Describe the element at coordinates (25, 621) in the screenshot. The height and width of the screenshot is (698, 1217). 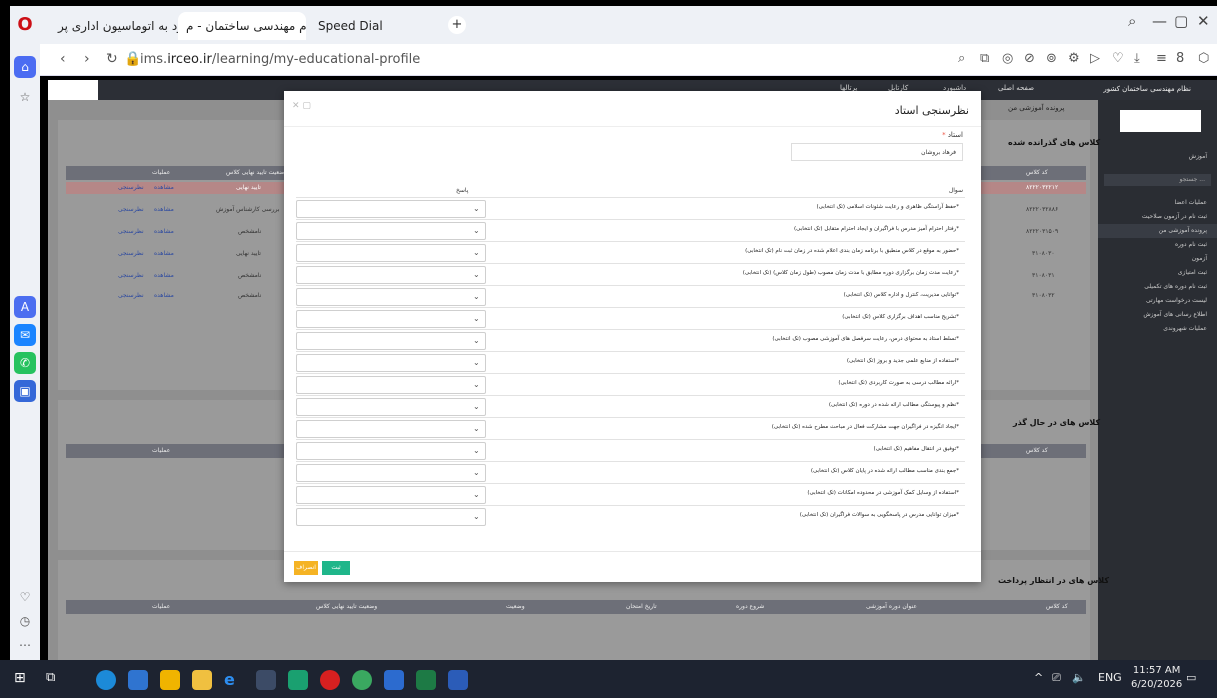
I see `history-icon: ◷` at that location.